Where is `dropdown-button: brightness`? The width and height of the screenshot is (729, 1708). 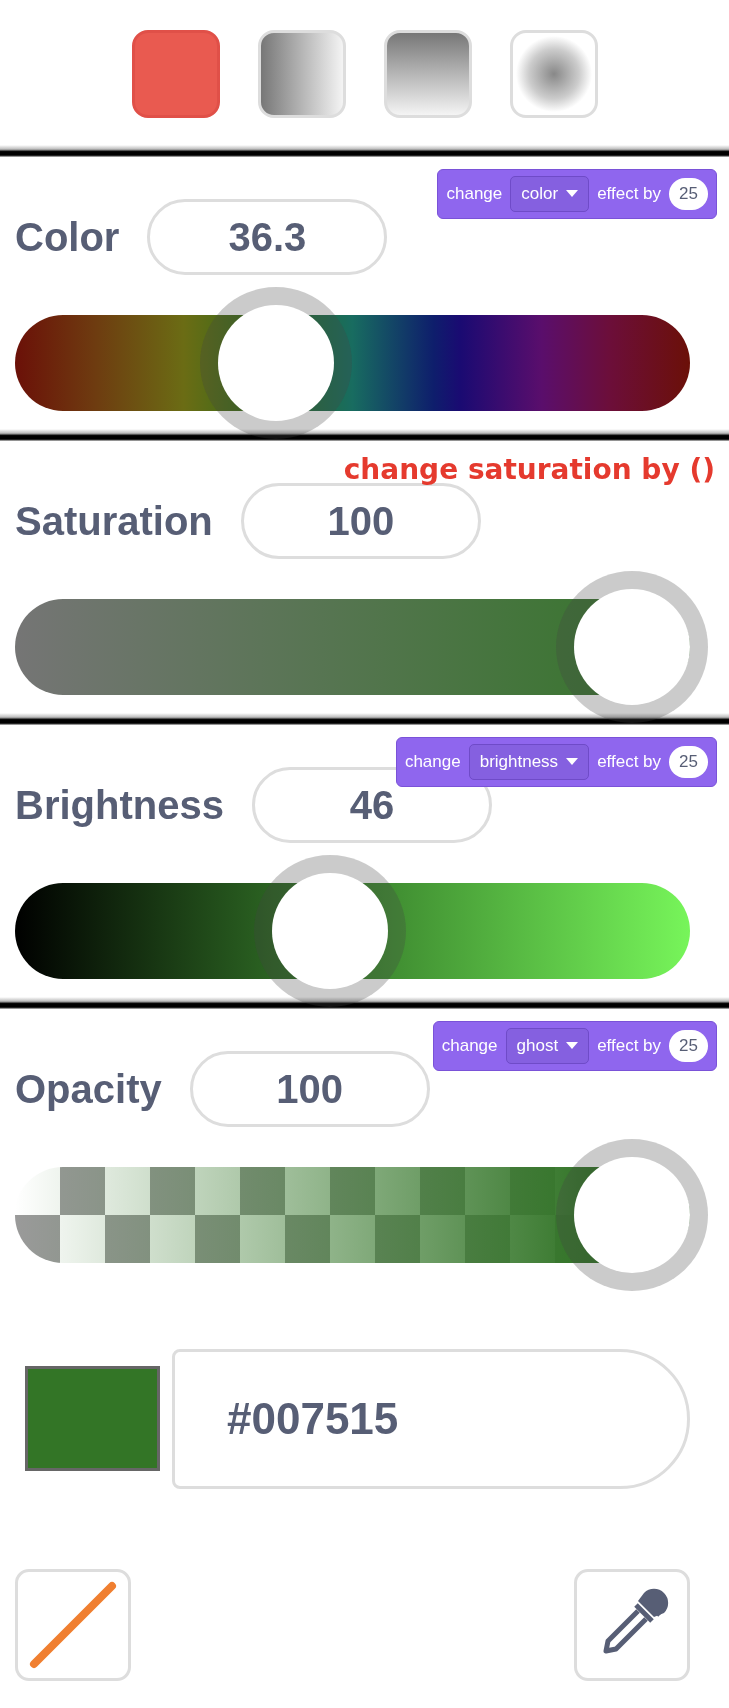
dropdown-button: brightness is located at coordinates (529, 762).